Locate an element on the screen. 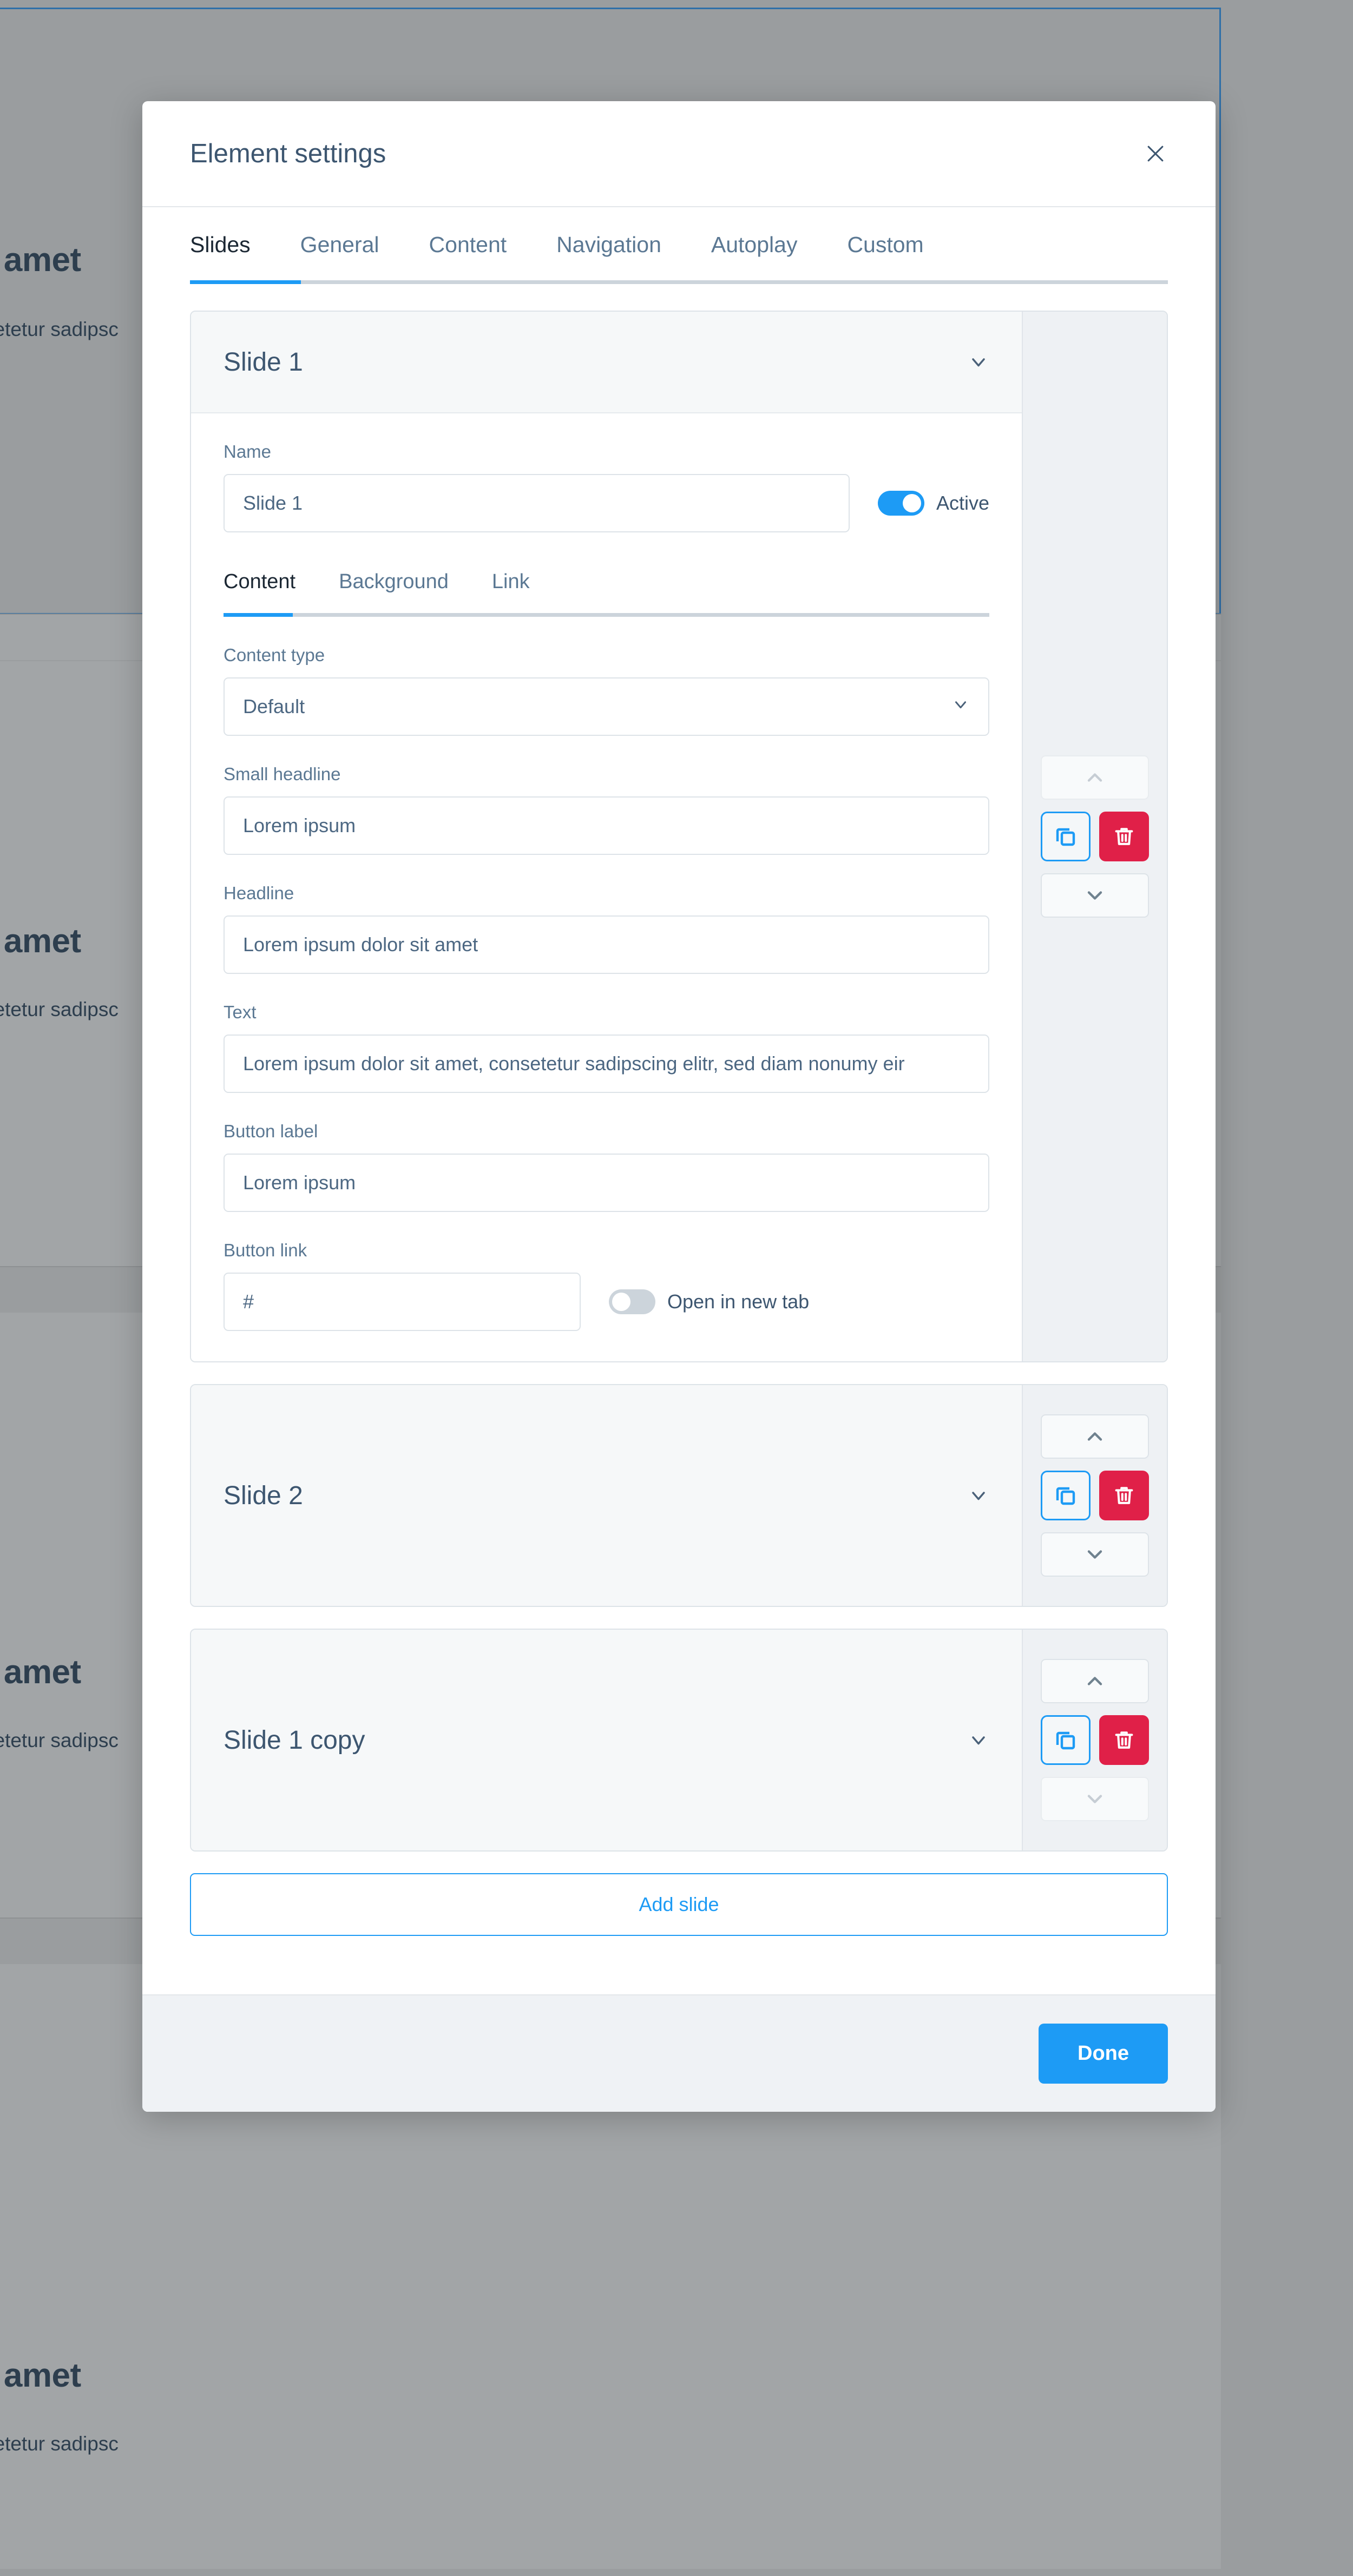  content-type-field: Content type Default is located at coordinates (606, 690).